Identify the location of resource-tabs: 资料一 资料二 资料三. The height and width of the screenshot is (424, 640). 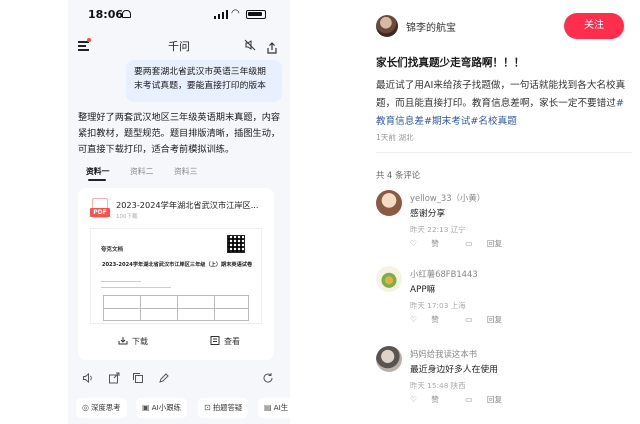
(180, 175).